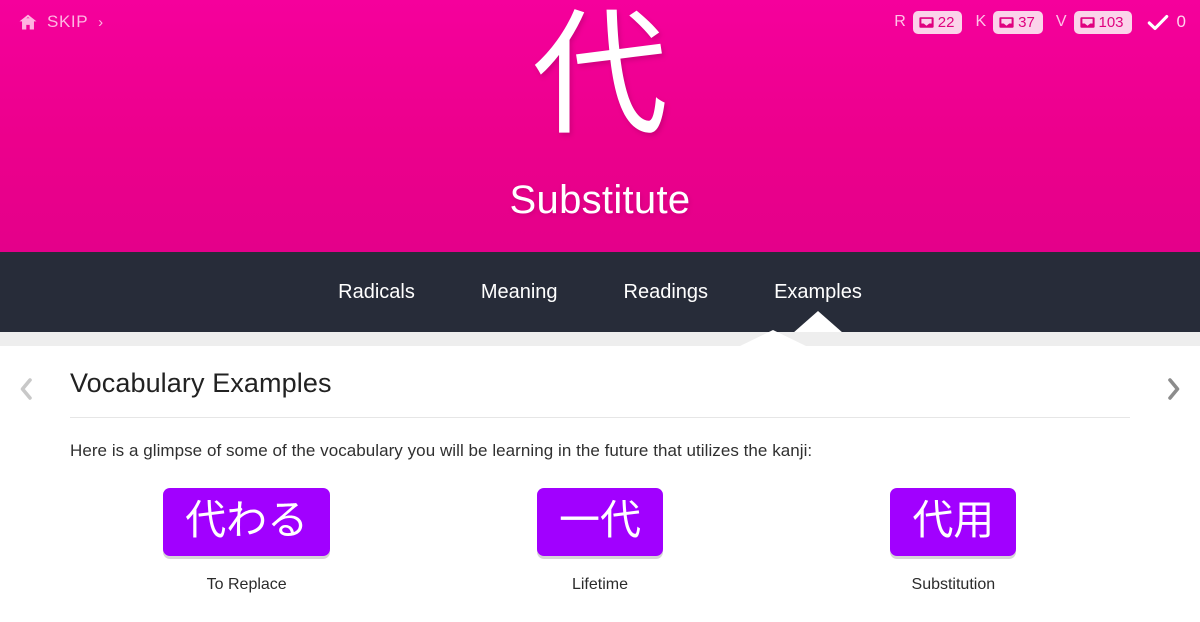 The width and height of the screenshot is (1200, 622). I want to click on list-item: 一代 Lifetime, so click(599, 541).